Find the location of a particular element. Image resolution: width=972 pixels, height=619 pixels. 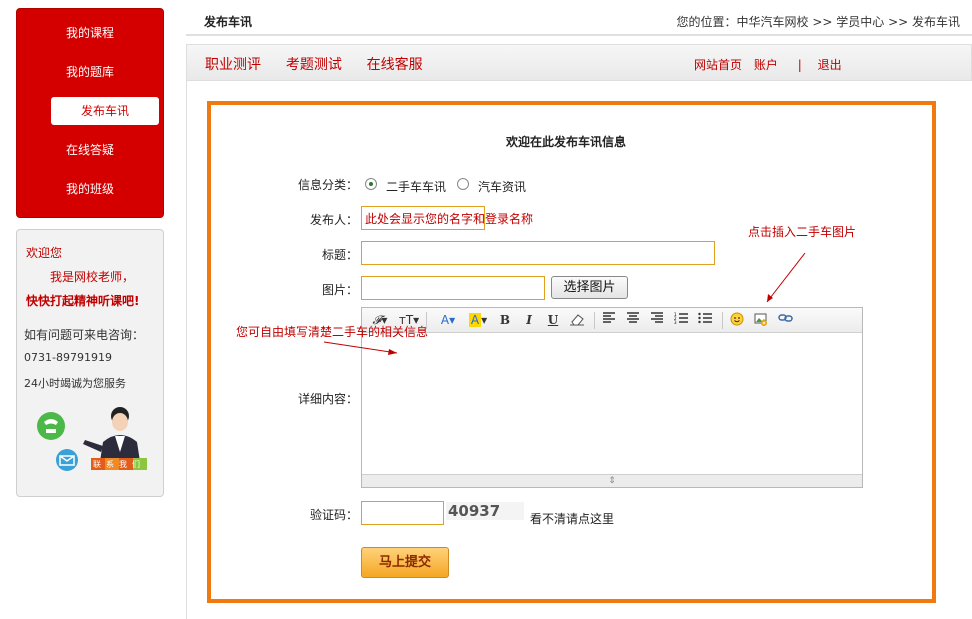

image-path-input is located at coordinates (453, 288).